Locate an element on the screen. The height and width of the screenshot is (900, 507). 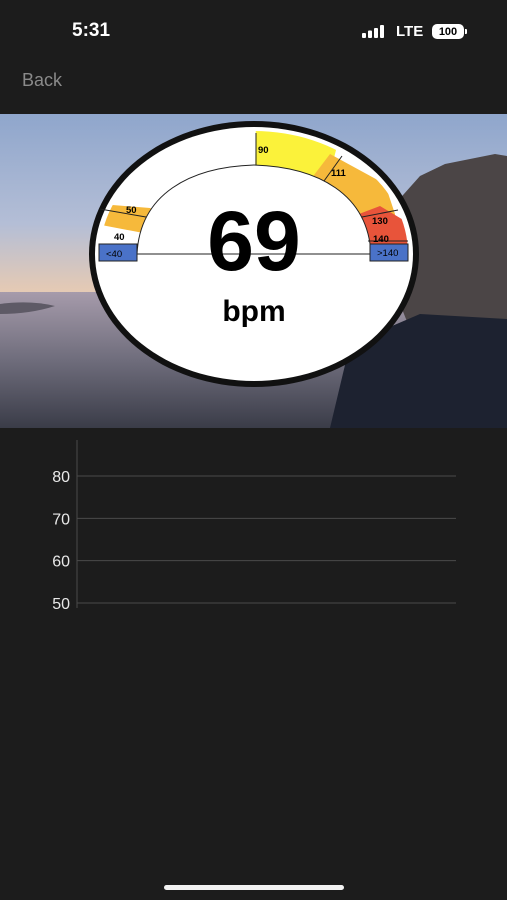
y-tick-label: 50 is located at coordinates (61, 604).